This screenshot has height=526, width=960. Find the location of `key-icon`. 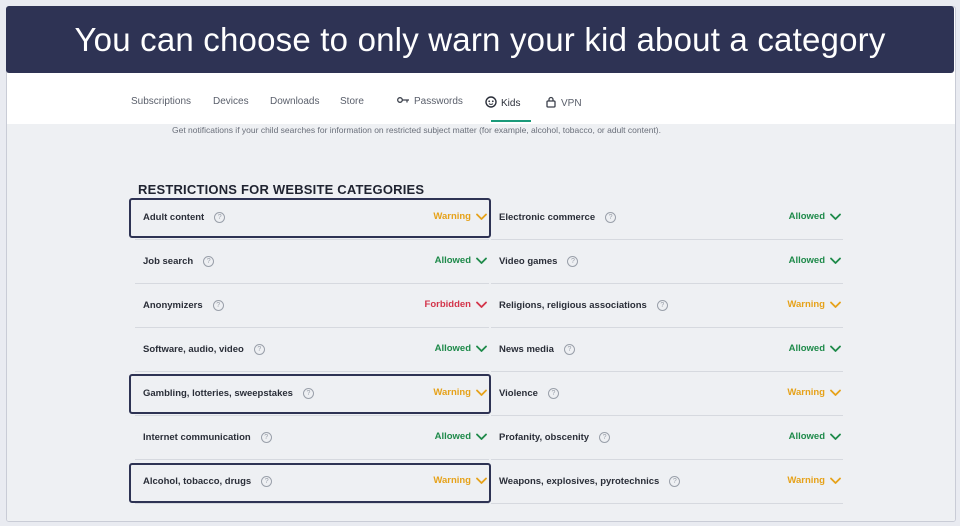

key-icon is located at coordinates (403, 101).